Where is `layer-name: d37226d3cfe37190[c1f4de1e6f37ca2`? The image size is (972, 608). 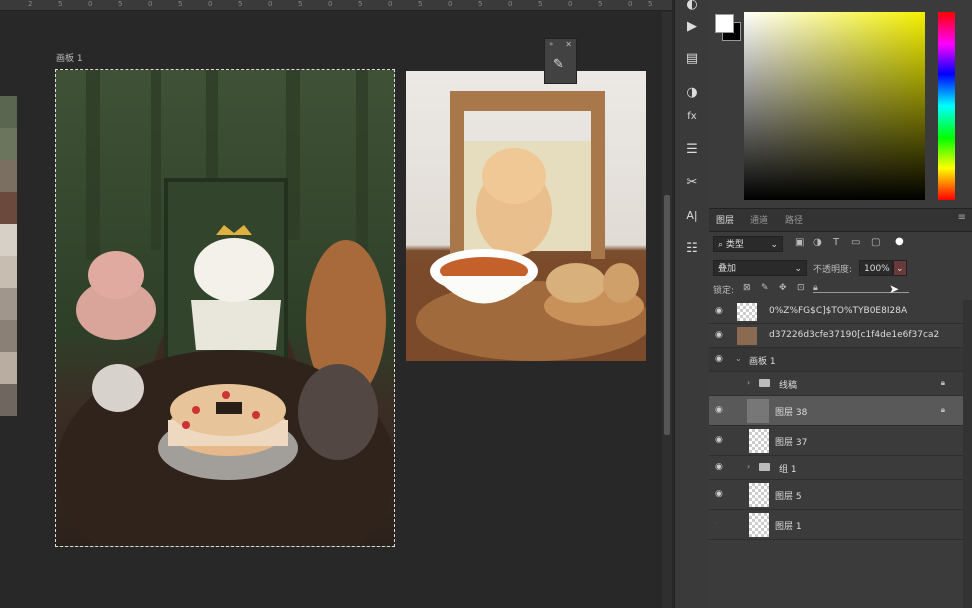
layer-name: d37226d3cfe37190[c1f4de1e6f37ca2 is located at coordinates (854, 335).